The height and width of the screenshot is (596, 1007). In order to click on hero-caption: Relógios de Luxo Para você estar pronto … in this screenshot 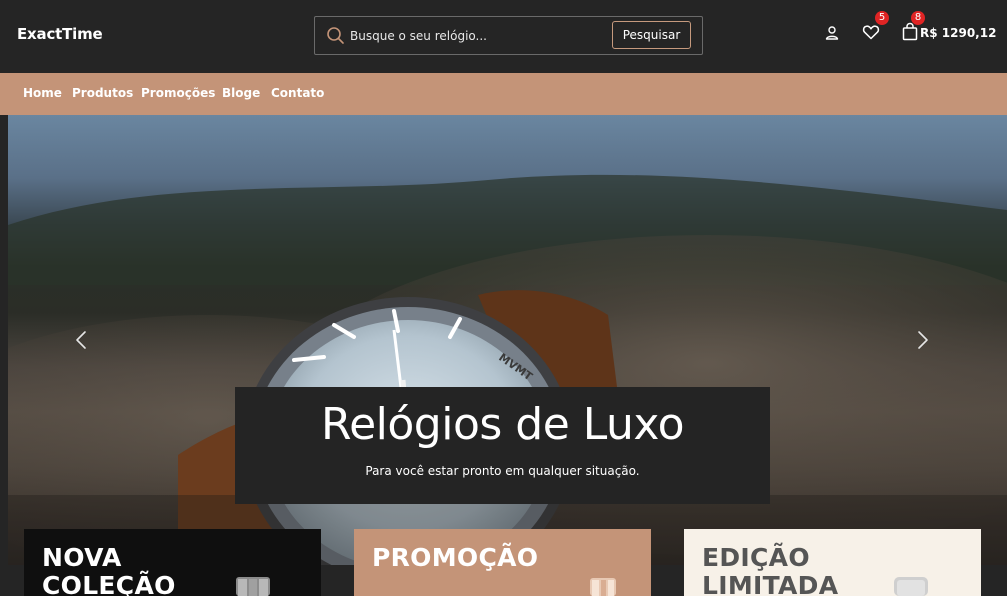, I will do `click(502, 445)`.